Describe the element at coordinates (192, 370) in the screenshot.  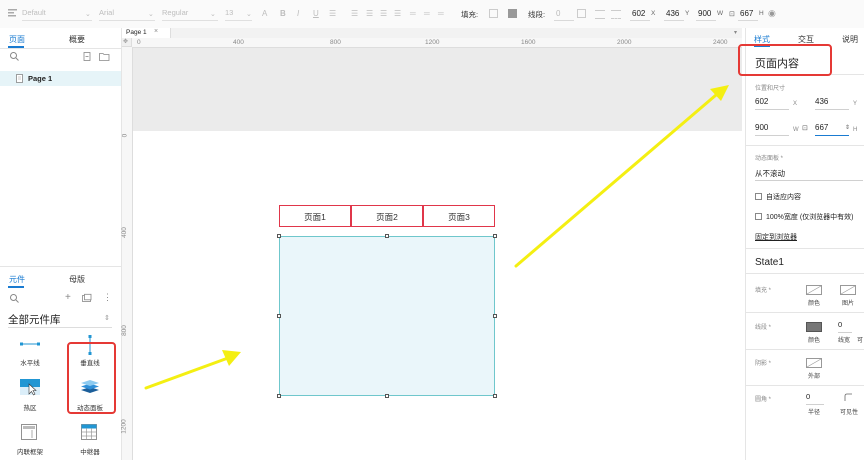
I see `arrow-to-canvas-panel` at that location.